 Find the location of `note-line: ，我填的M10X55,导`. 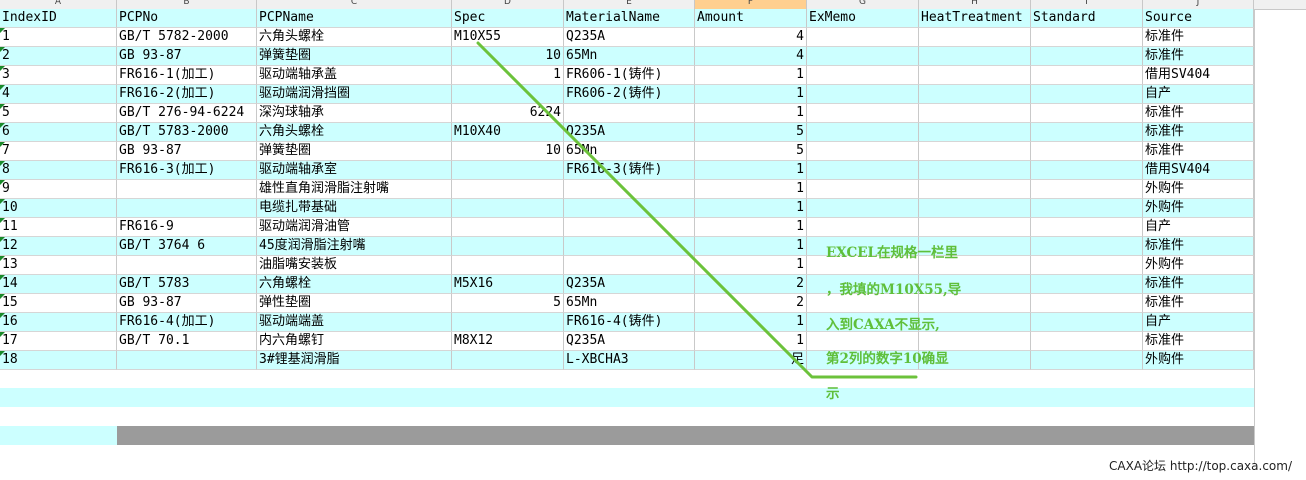

note-line: ，我填的M10X55,导 is located at coordinates (894, 290).